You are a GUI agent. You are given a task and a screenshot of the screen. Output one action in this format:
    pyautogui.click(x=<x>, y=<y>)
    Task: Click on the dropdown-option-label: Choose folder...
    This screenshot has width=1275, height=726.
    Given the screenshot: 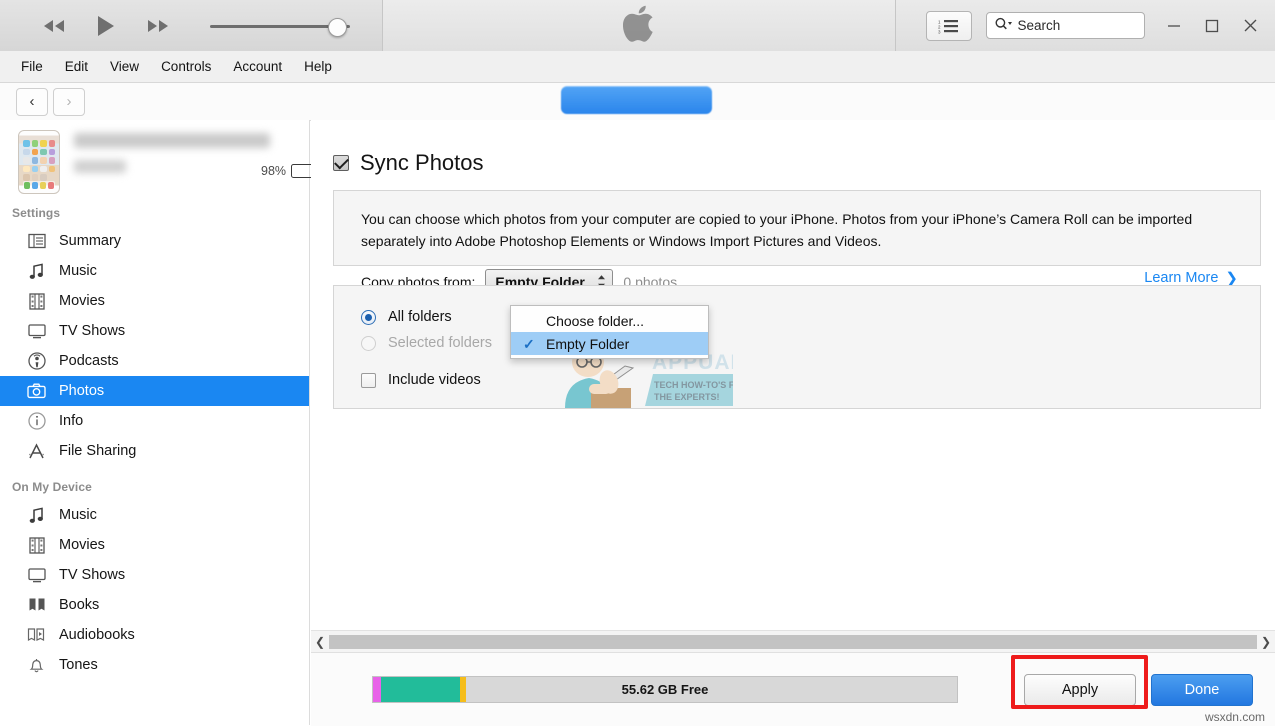 What is the action you would take?
    pyautogui.click(x=595, y=320)
    